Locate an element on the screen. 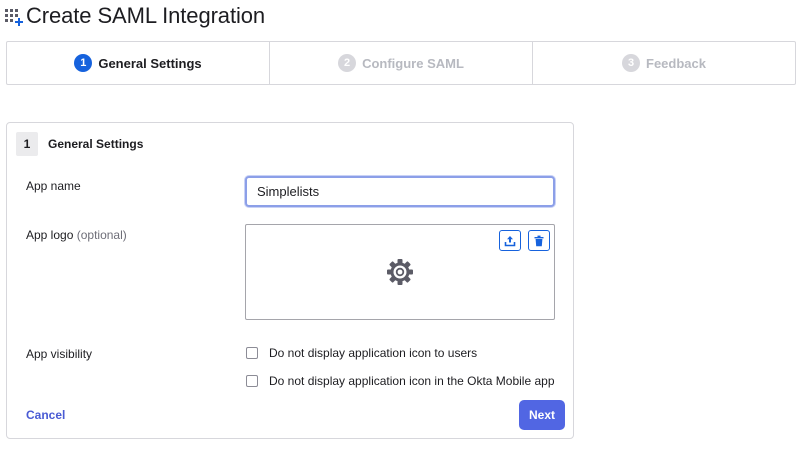 The width and height of the screenshot is (800, 455). app-name-input is located at coordinates (400, 191).